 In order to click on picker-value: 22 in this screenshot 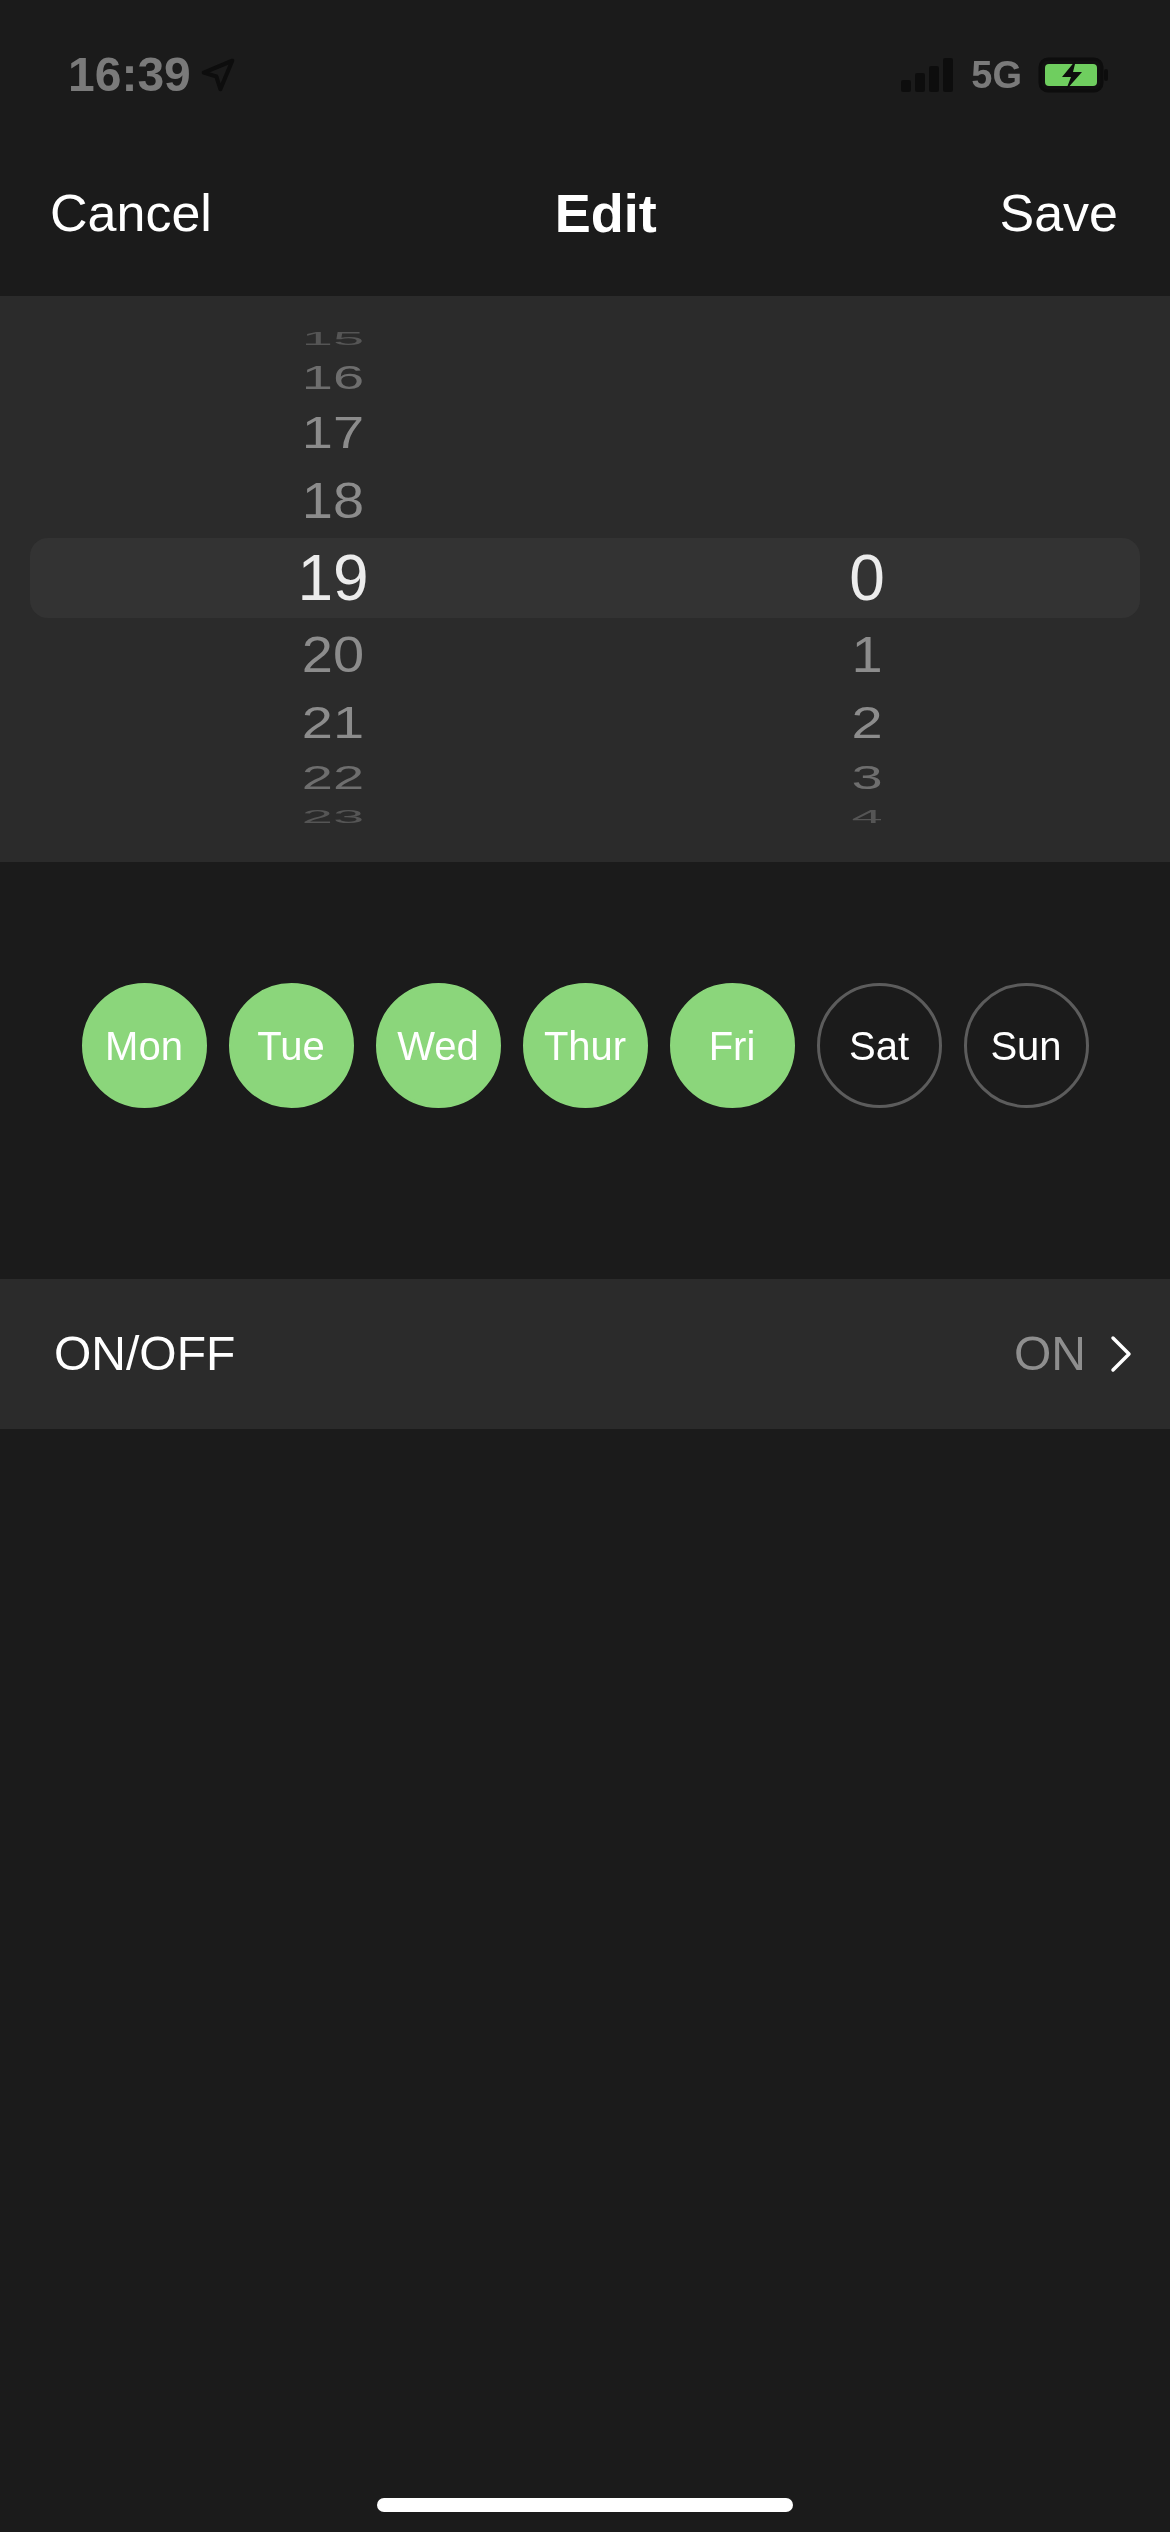, I will do `click(333, 778)`.